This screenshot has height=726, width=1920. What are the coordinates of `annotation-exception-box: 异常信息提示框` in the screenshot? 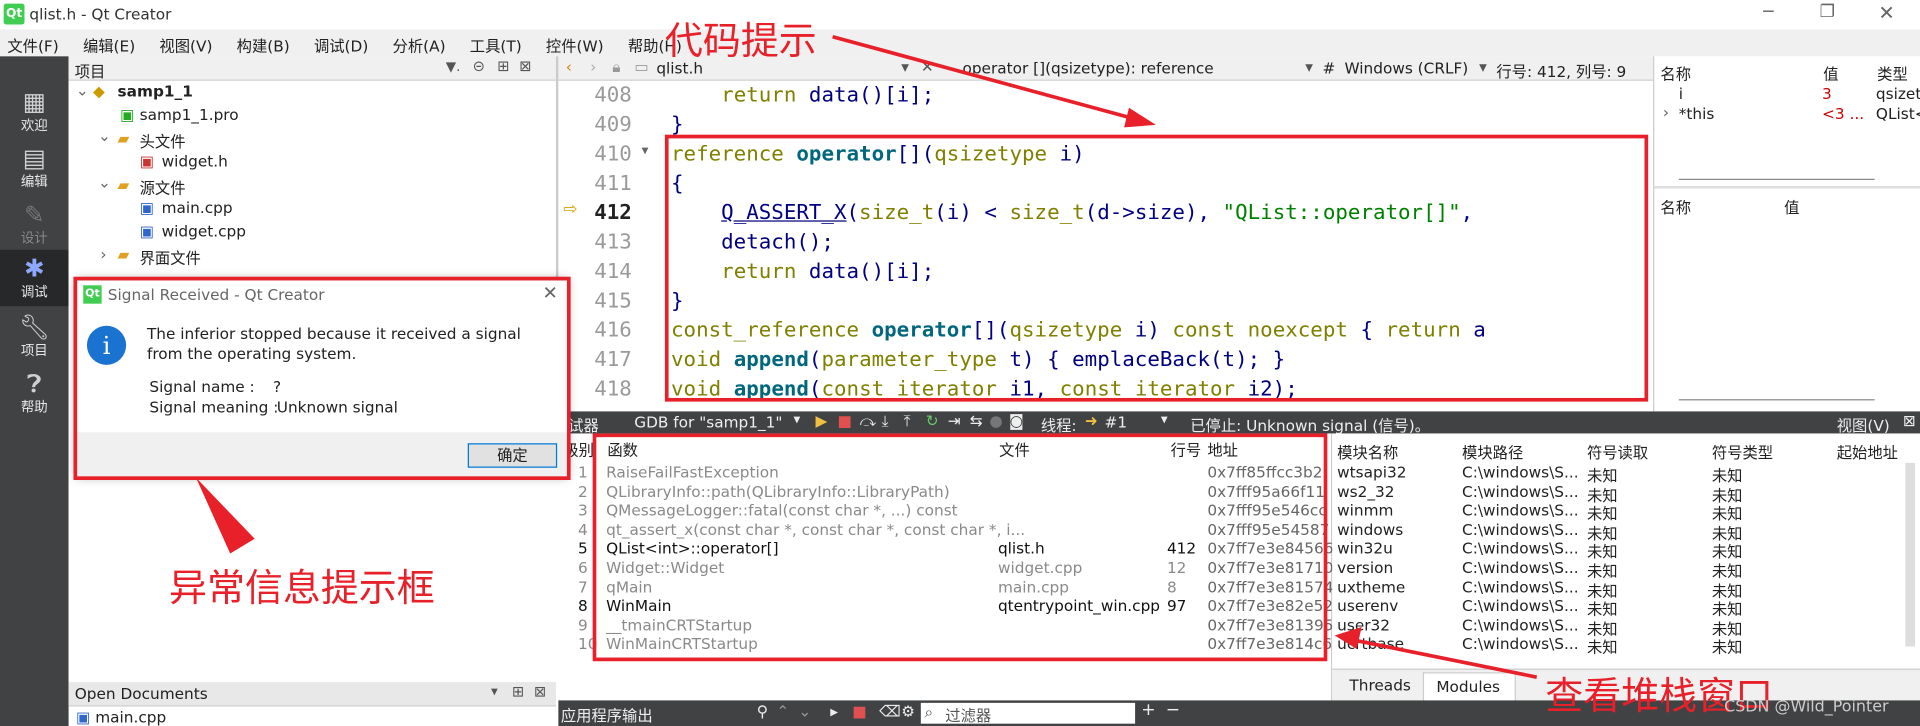 It's located at (301, 589).